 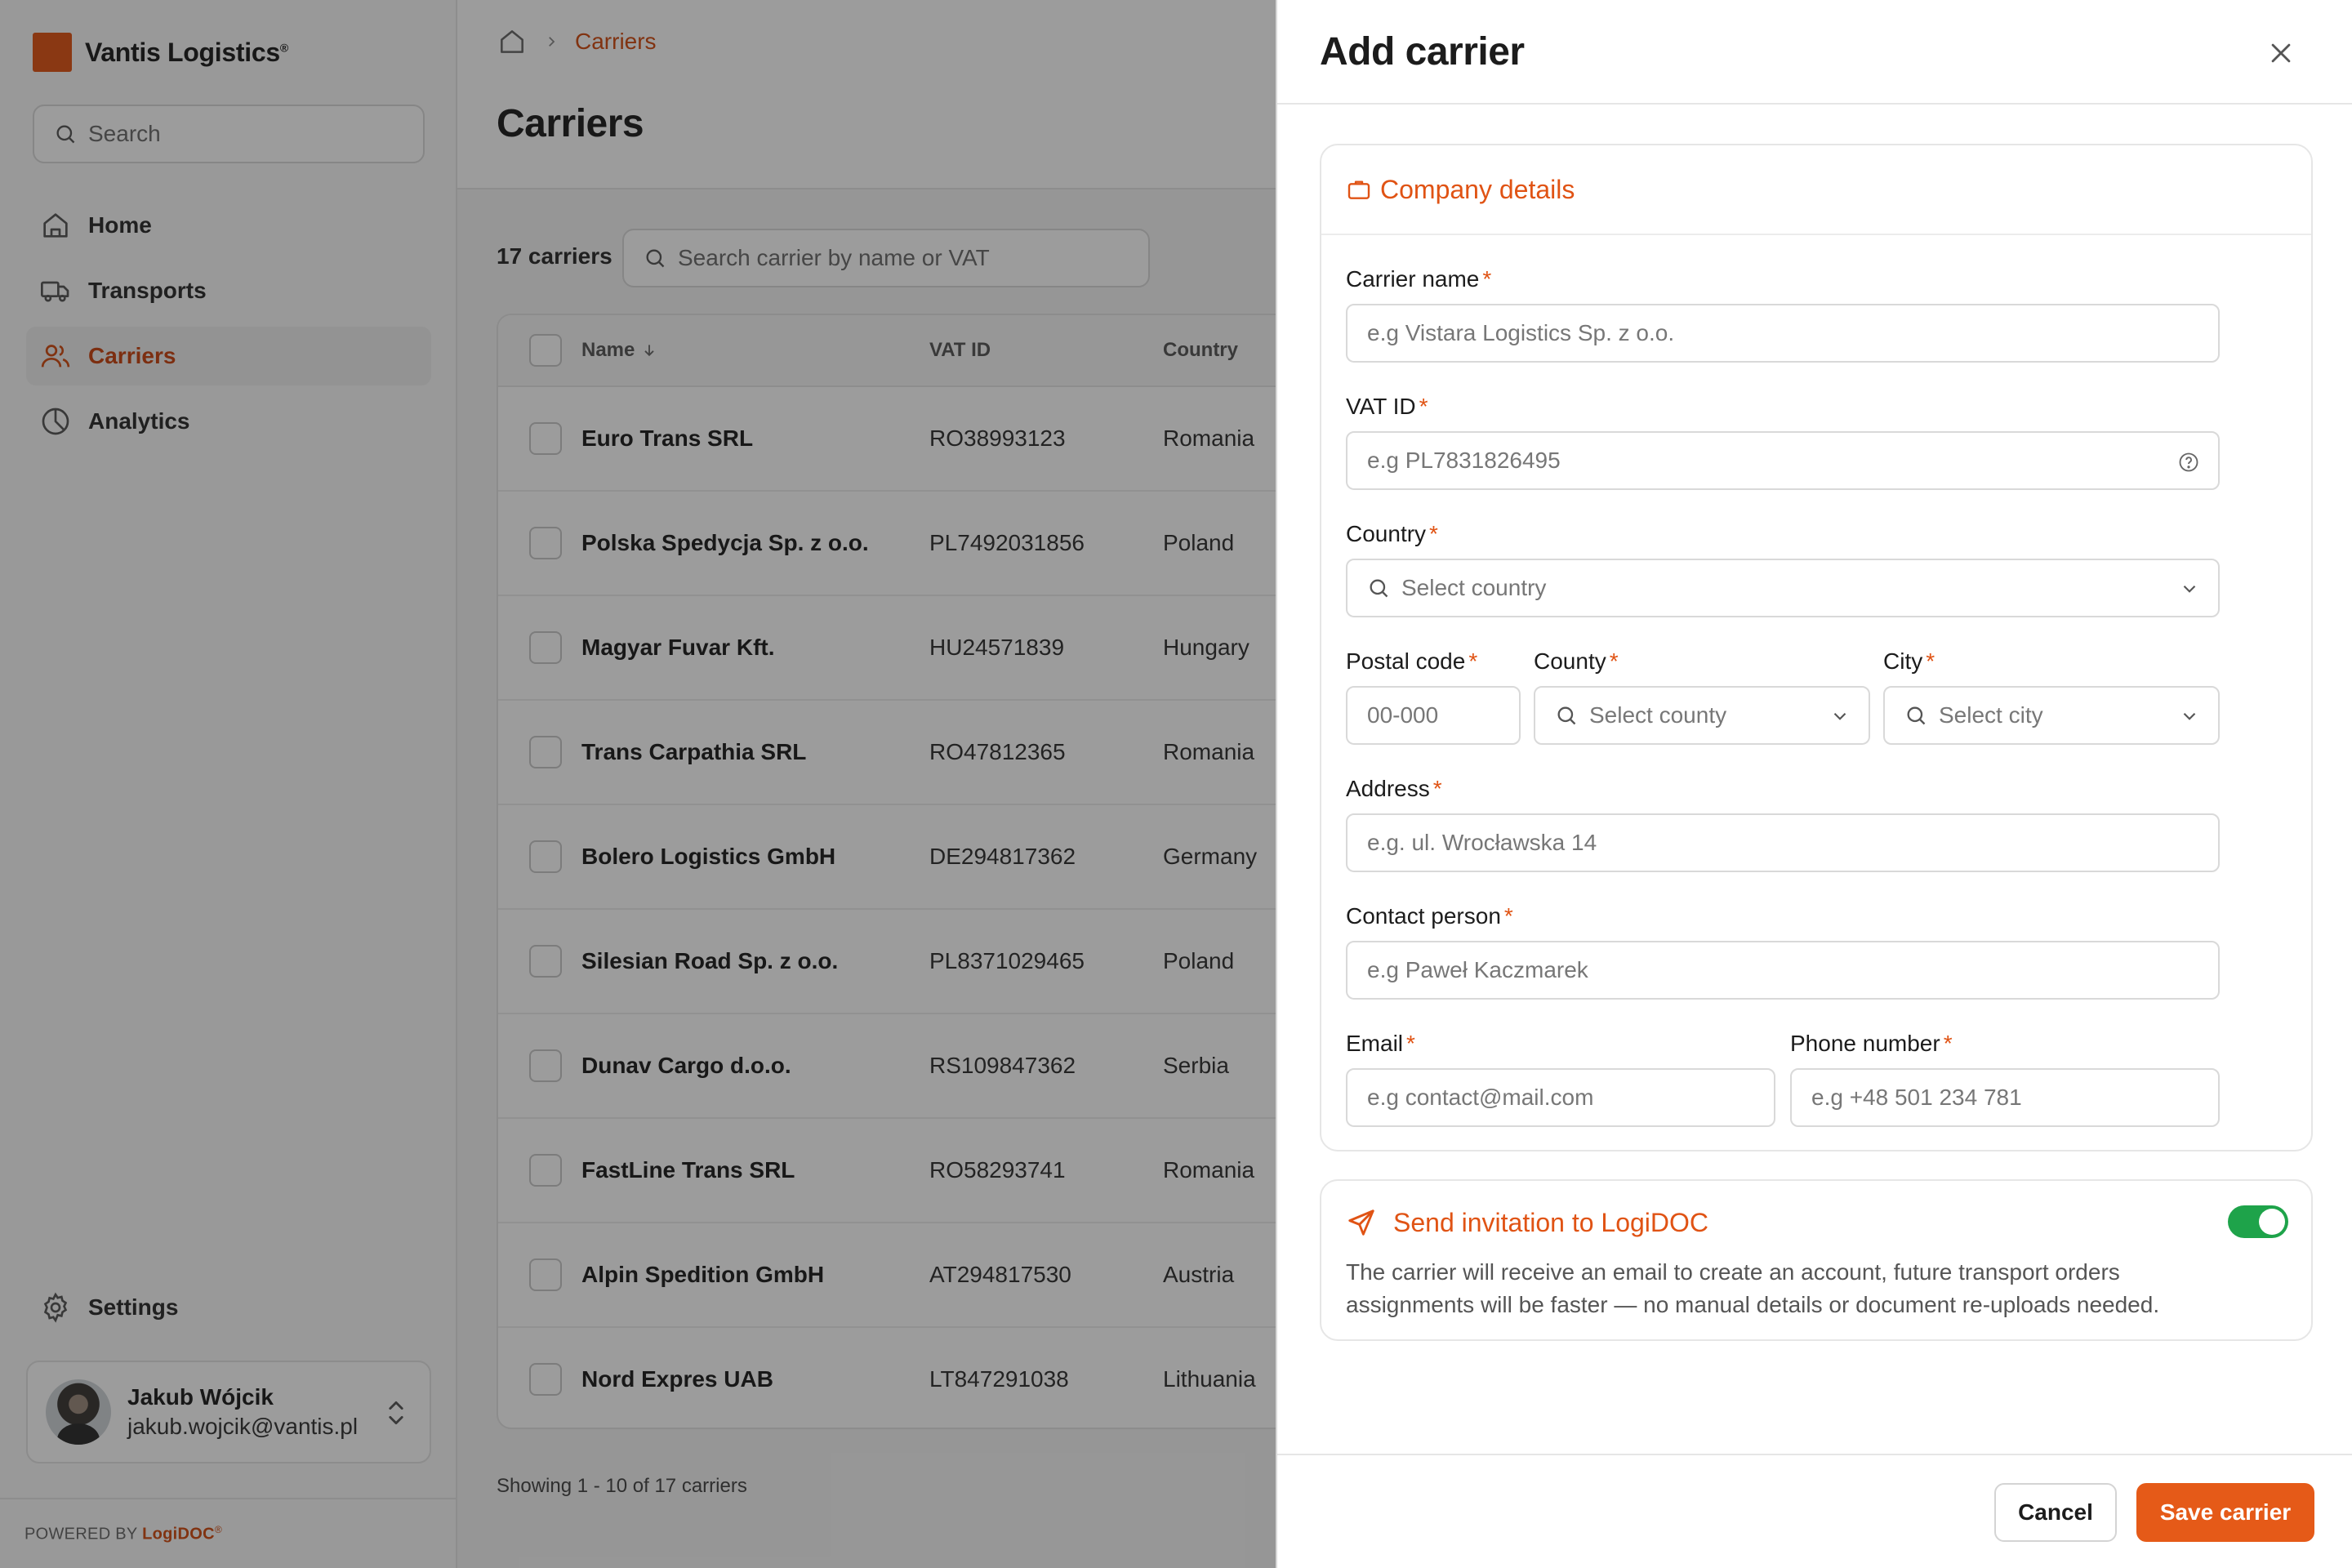 What do you see at coordinates (1793, 843) in the screenshot?
I see `address-input` at bounding box center [1793, 843].